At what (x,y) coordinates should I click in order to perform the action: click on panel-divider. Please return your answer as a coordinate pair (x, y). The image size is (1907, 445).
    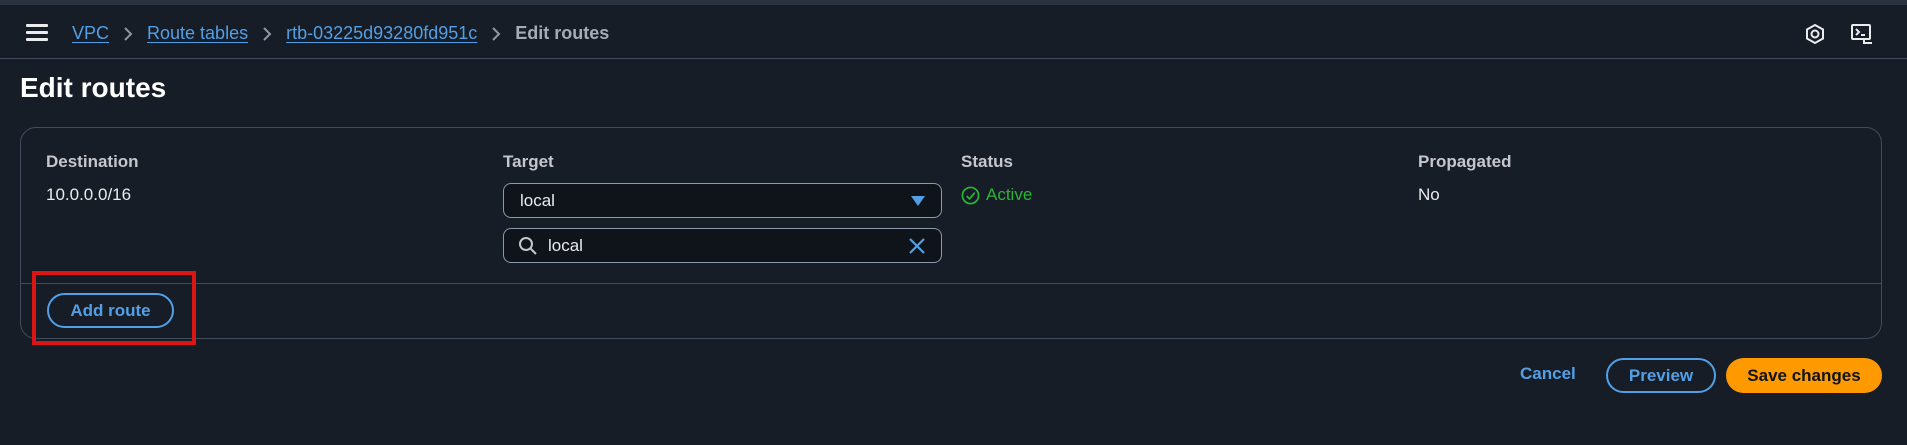
    Looking at the image, I should click on (951, 283).